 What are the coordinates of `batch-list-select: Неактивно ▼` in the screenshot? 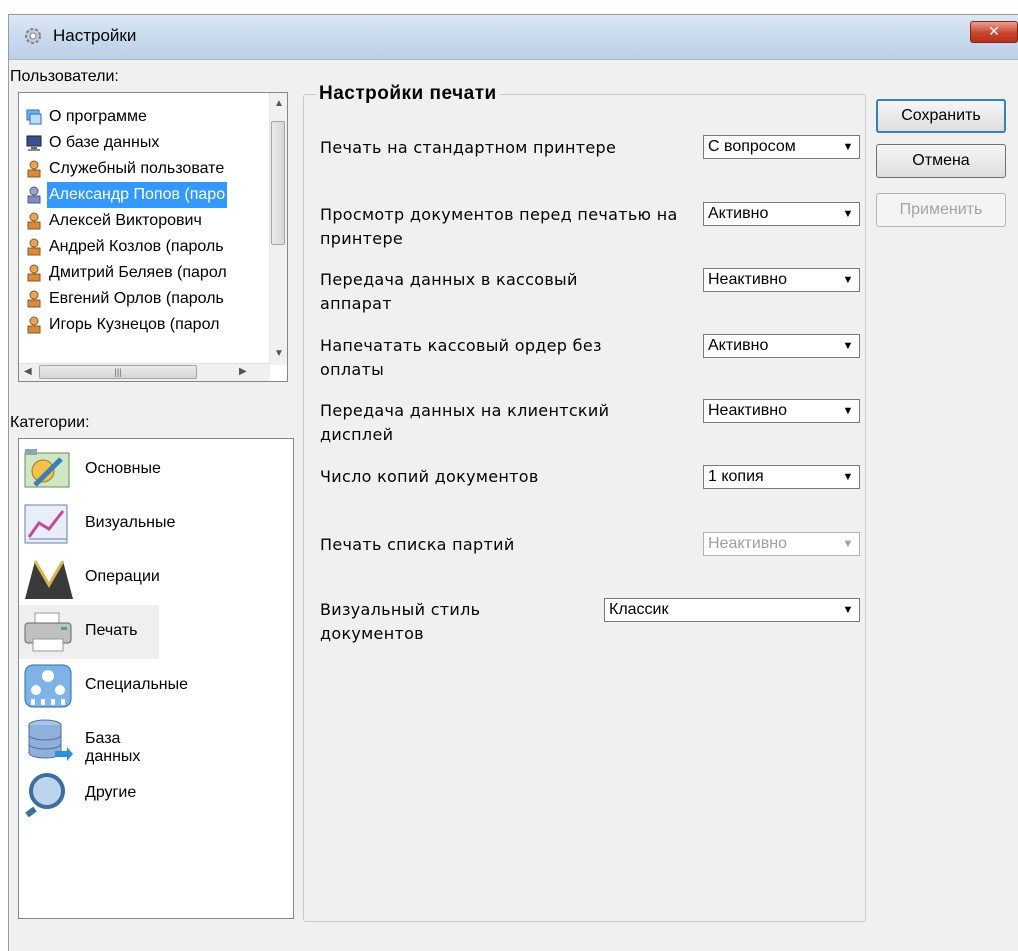 It's located at (781, 544).